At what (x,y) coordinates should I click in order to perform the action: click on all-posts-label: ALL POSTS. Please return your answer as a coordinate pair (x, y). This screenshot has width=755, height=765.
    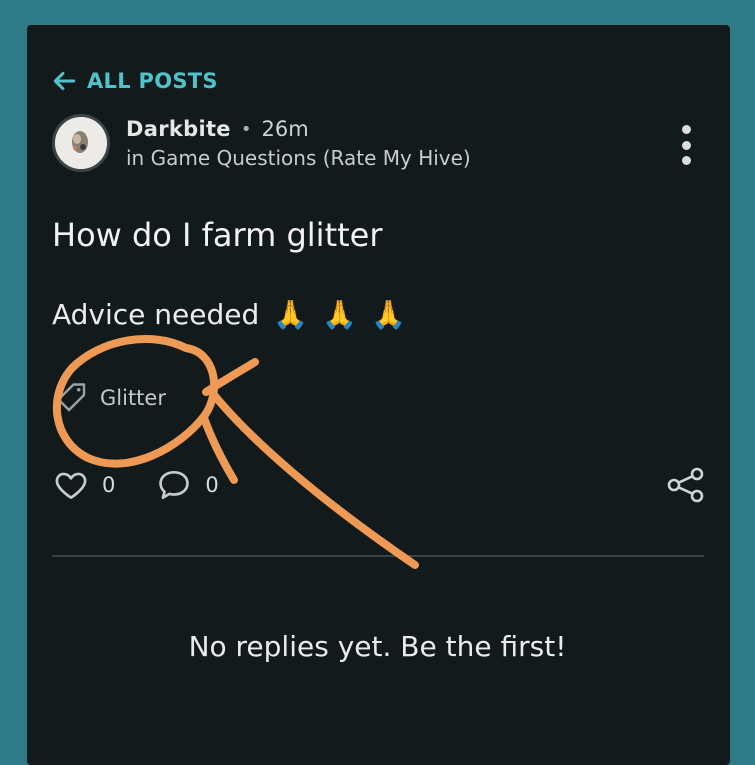
    Looking at the image, I should click on (152, 81).